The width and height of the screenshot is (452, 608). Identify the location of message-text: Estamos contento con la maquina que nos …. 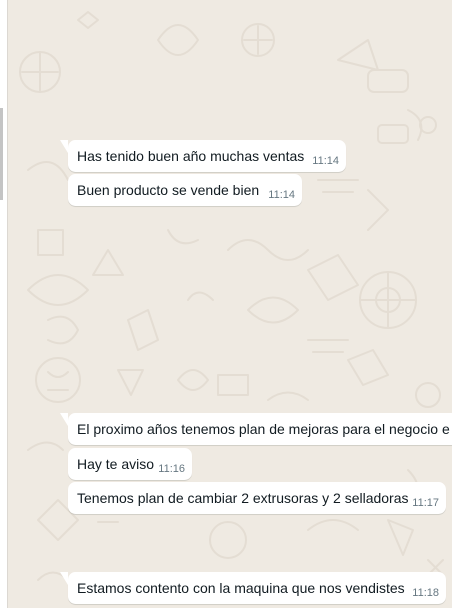
(241, 588).